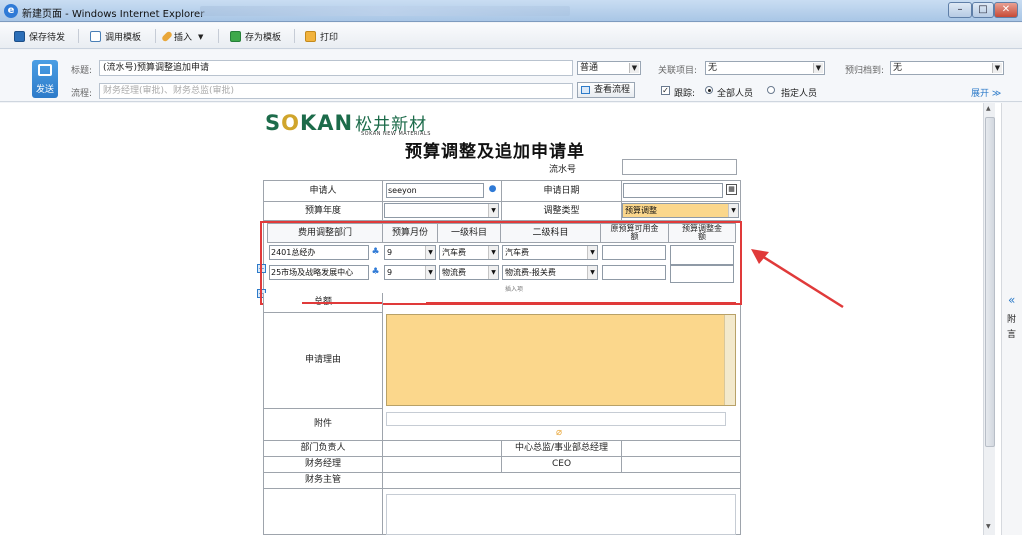  What do you see at coordinates (980, 94) in the screenshot?
I see `expand-label: 展开` at bounding box center [980, 94].